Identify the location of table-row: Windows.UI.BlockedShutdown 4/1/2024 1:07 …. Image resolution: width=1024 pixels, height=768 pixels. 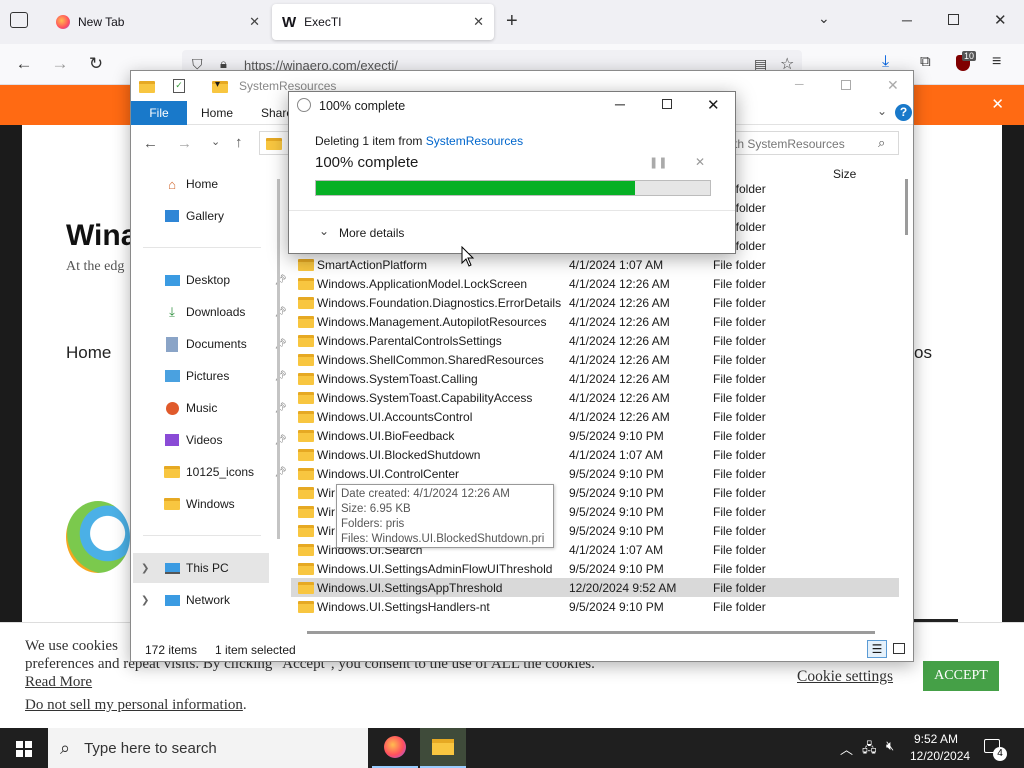
(595, 454).